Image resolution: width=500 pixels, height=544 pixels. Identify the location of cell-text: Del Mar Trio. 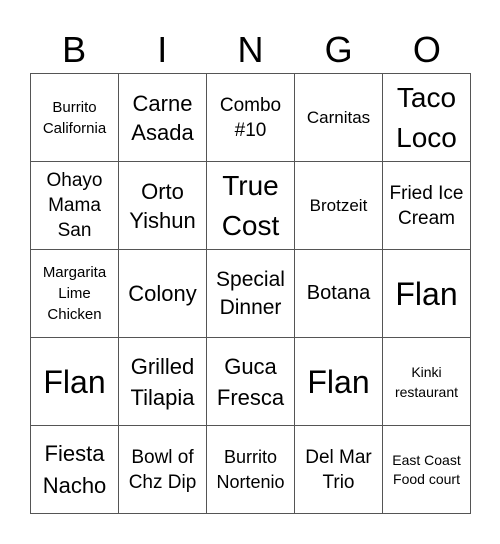
(338, 469).